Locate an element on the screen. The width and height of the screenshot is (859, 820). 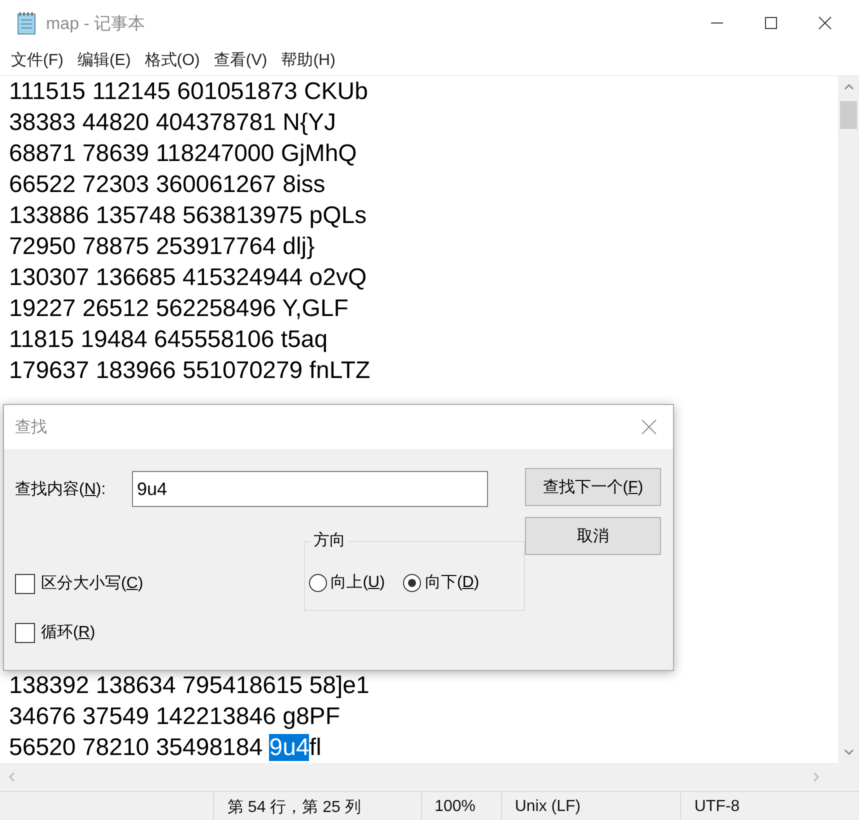
text-line: 111515 112145 601051873 CKUb is located at coordinates (189, 92).